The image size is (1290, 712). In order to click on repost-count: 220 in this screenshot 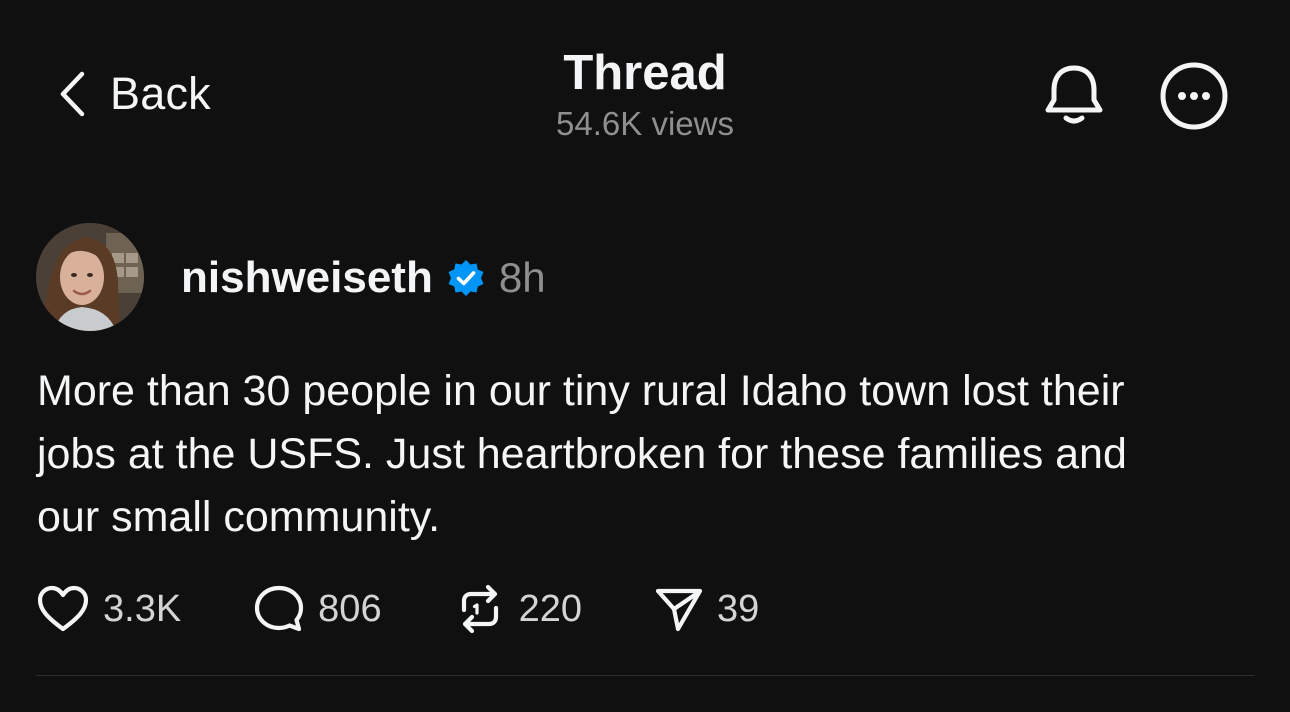, I will do `click(550, 608)`.